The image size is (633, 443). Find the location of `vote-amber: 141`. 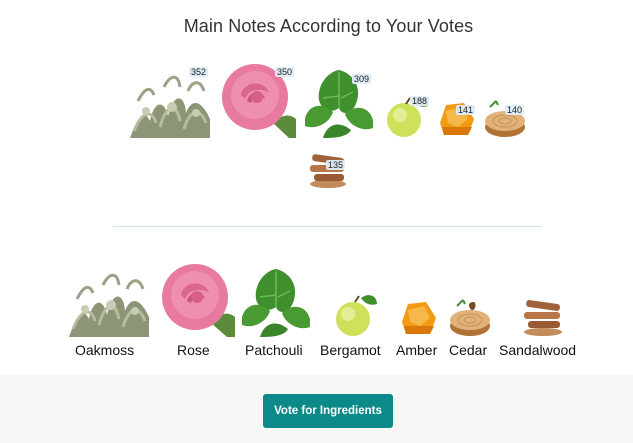

vote-amber: 141 is located at coordinates (456, 117).